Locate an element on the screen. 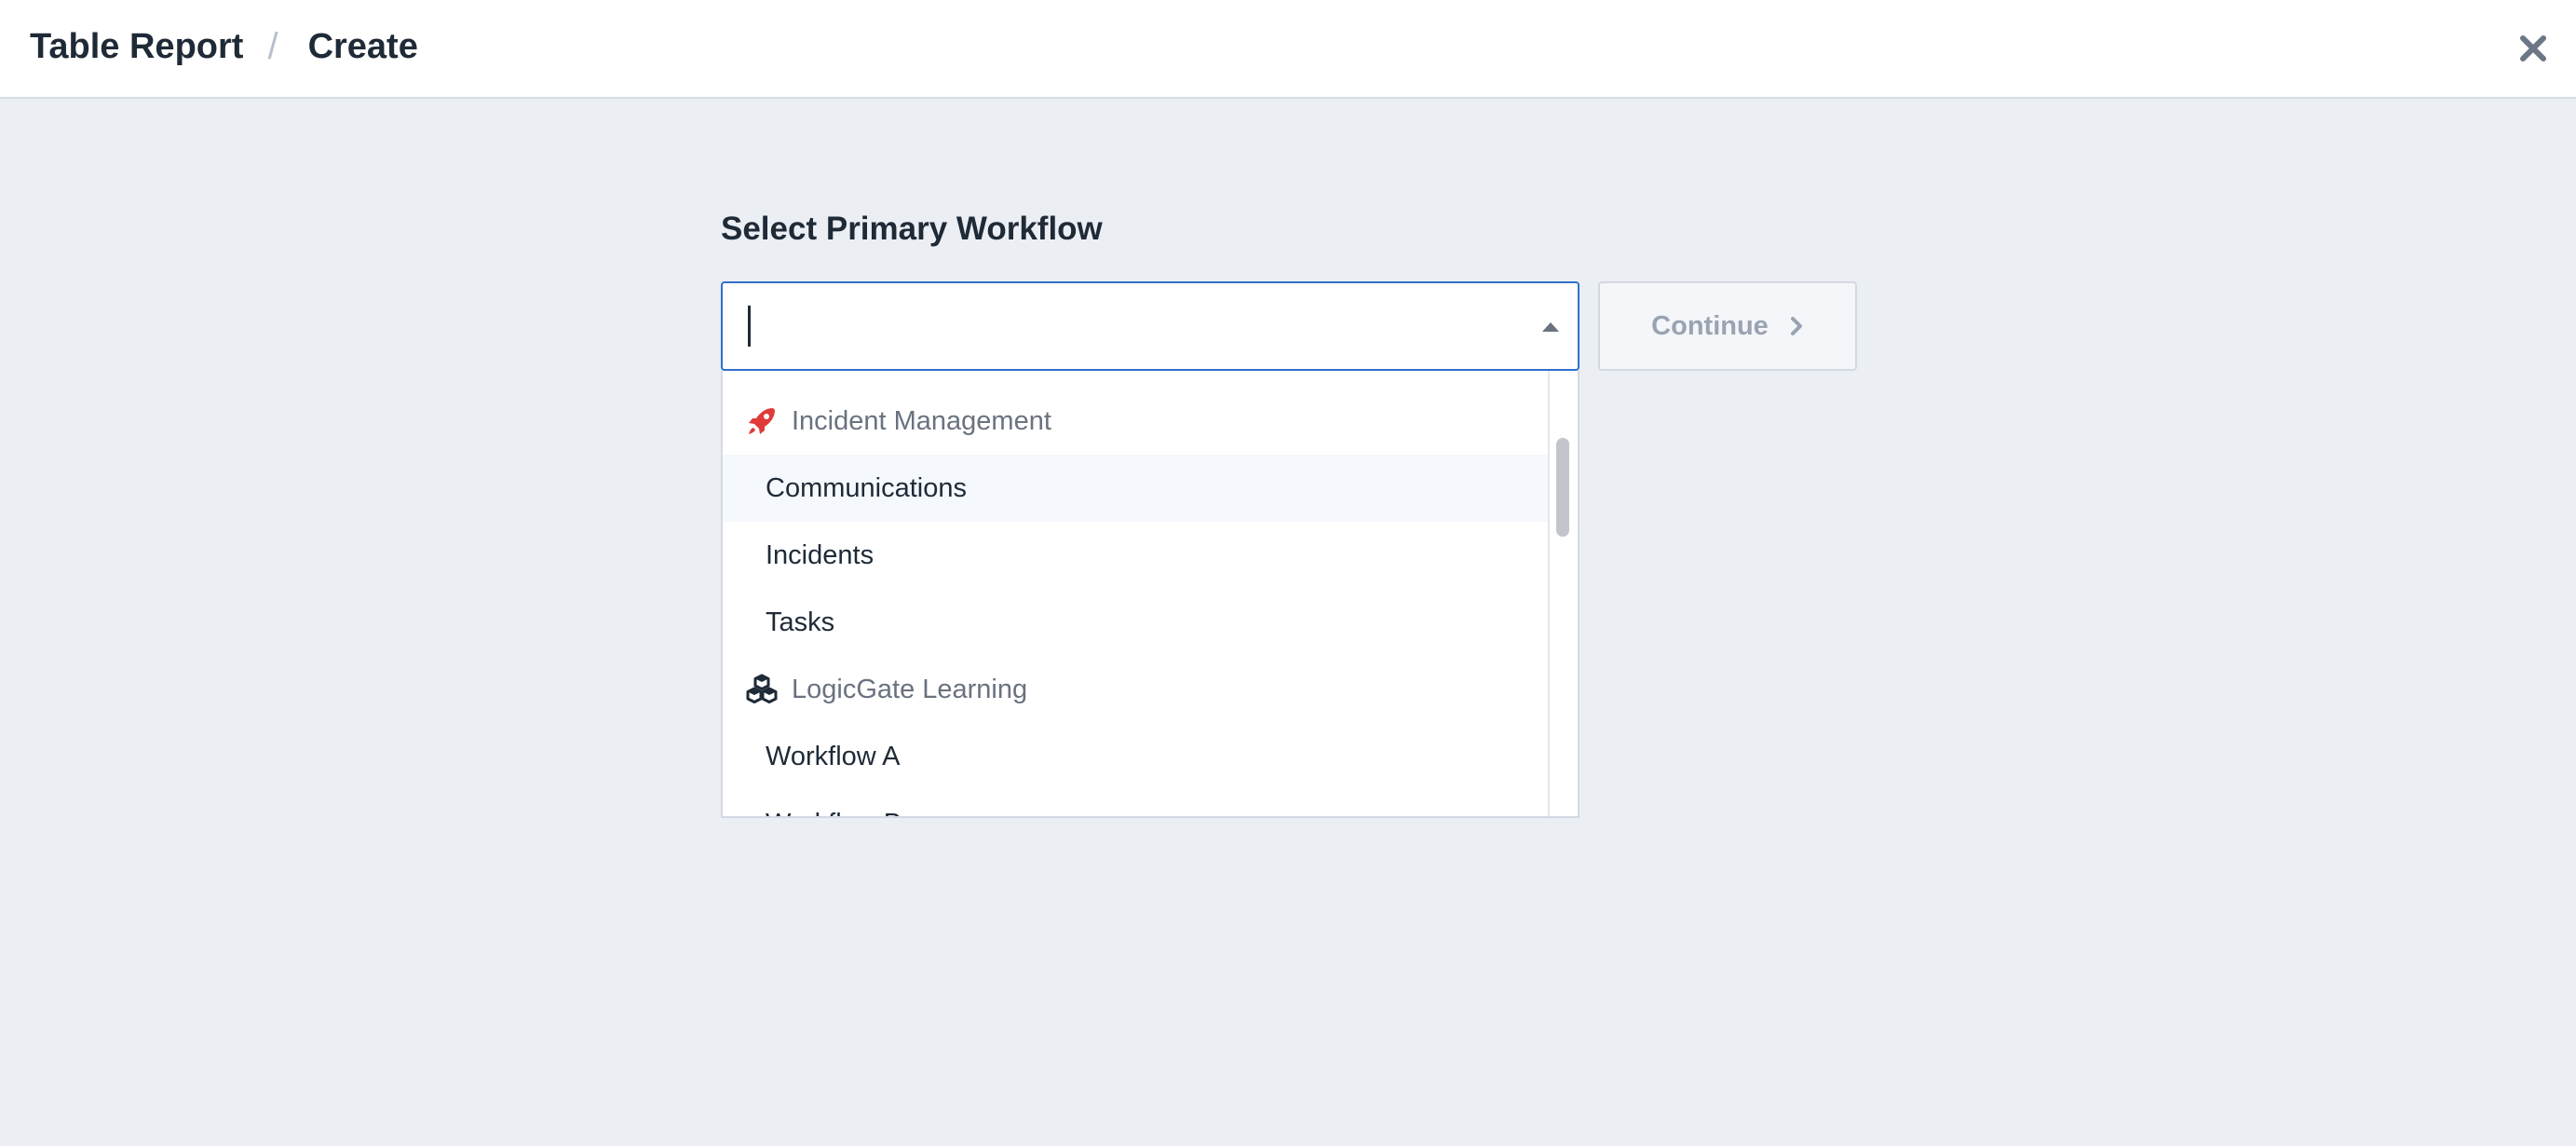 The image size is (2576, 1146). workflow-select is located at coordinates (1150, 326).